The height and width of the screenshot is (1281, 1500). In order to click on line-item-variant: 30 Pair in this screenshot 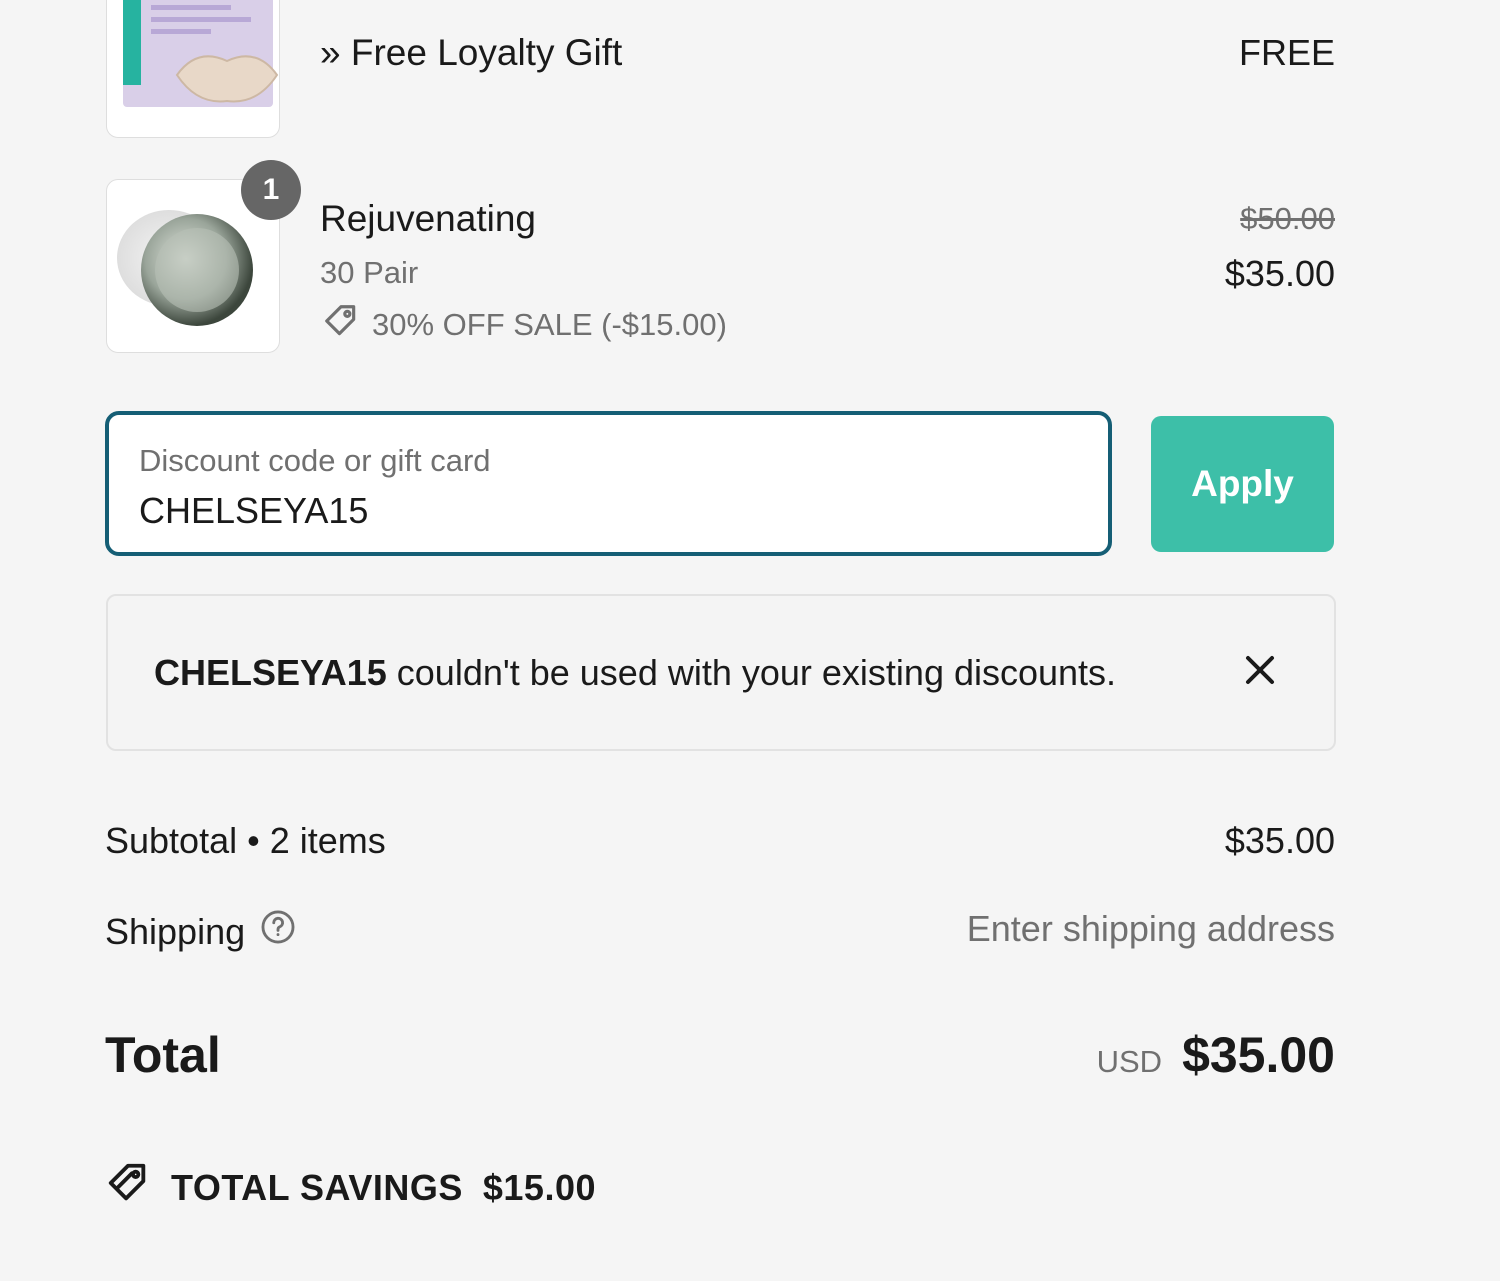, I will do `click(369, 272)`.